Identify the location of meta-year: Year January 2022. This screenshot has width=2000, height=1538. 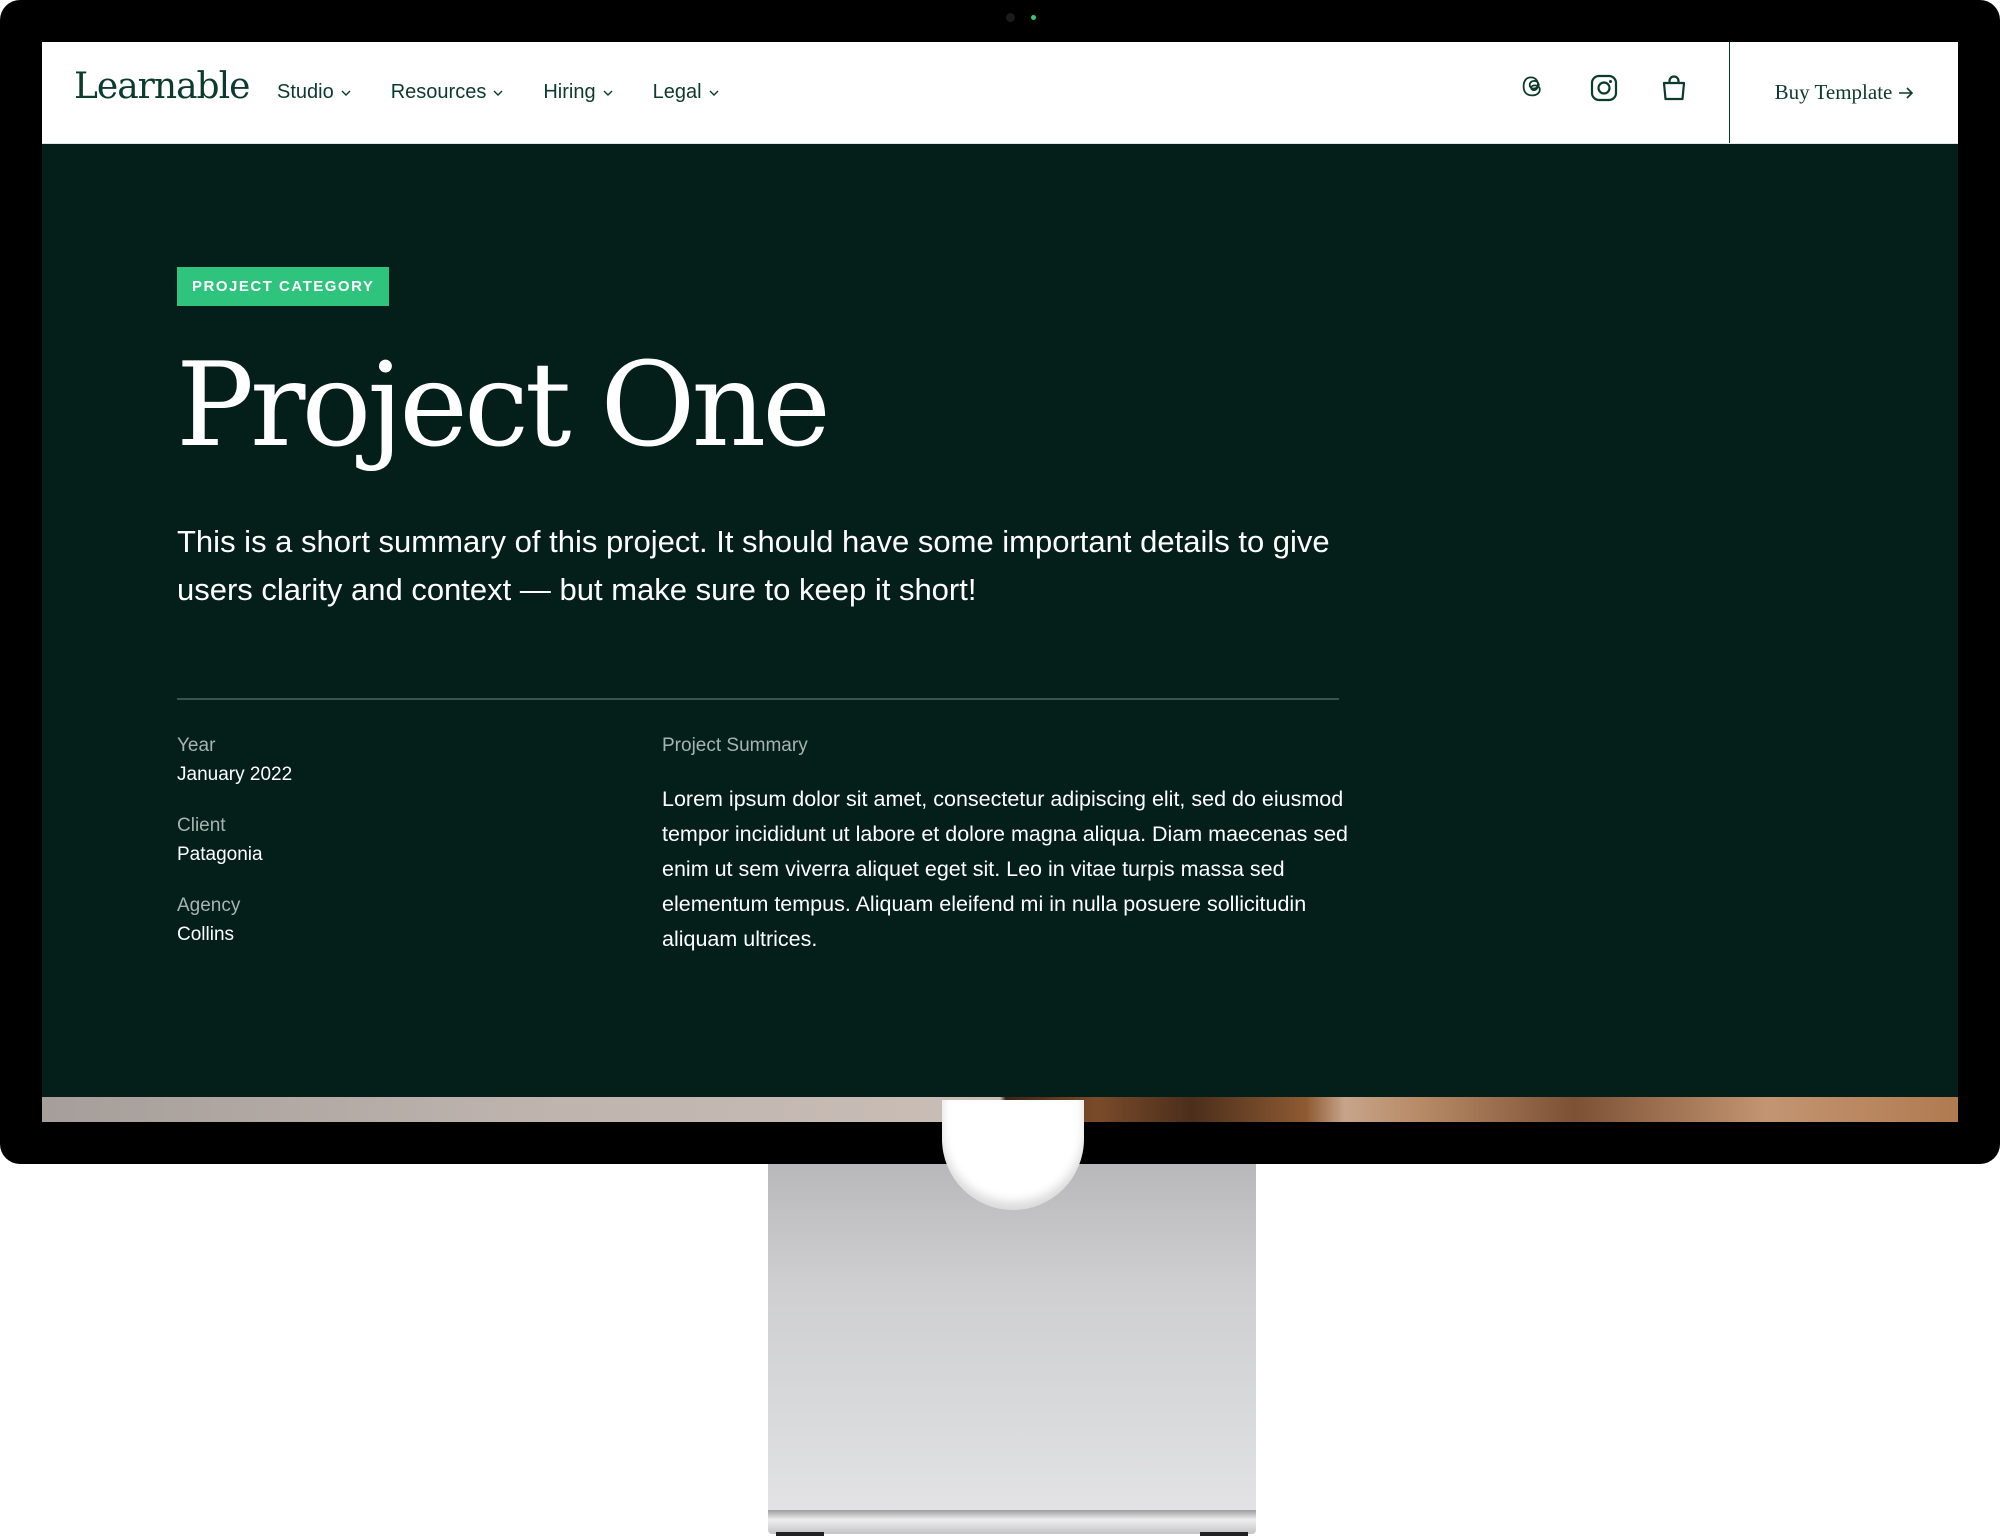
(397, 761).